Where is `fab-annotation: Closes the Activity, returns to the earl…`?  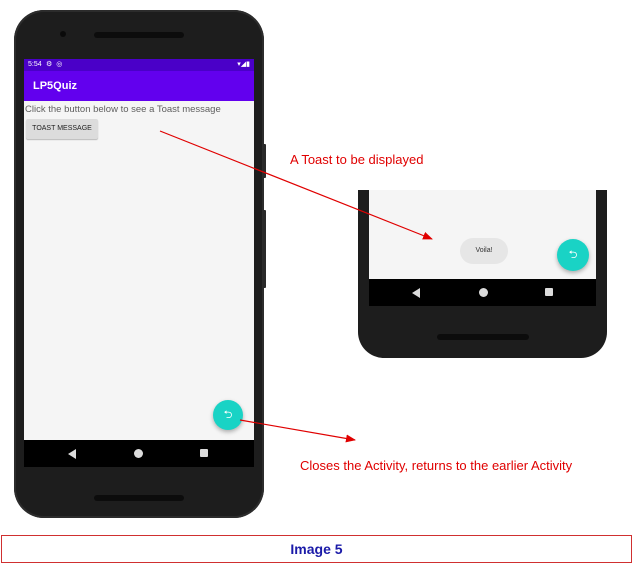 fab-annotation: Closes the Activity, returns to the earl… is located at coordinates (436, 465).